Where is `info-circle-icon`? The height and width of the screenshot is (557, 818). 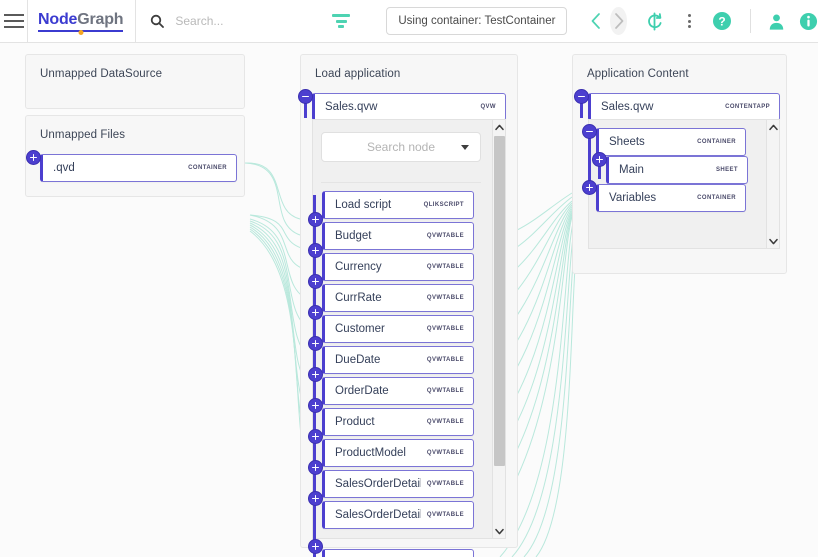 info-circle-icon is located at coordinates (808, 21).